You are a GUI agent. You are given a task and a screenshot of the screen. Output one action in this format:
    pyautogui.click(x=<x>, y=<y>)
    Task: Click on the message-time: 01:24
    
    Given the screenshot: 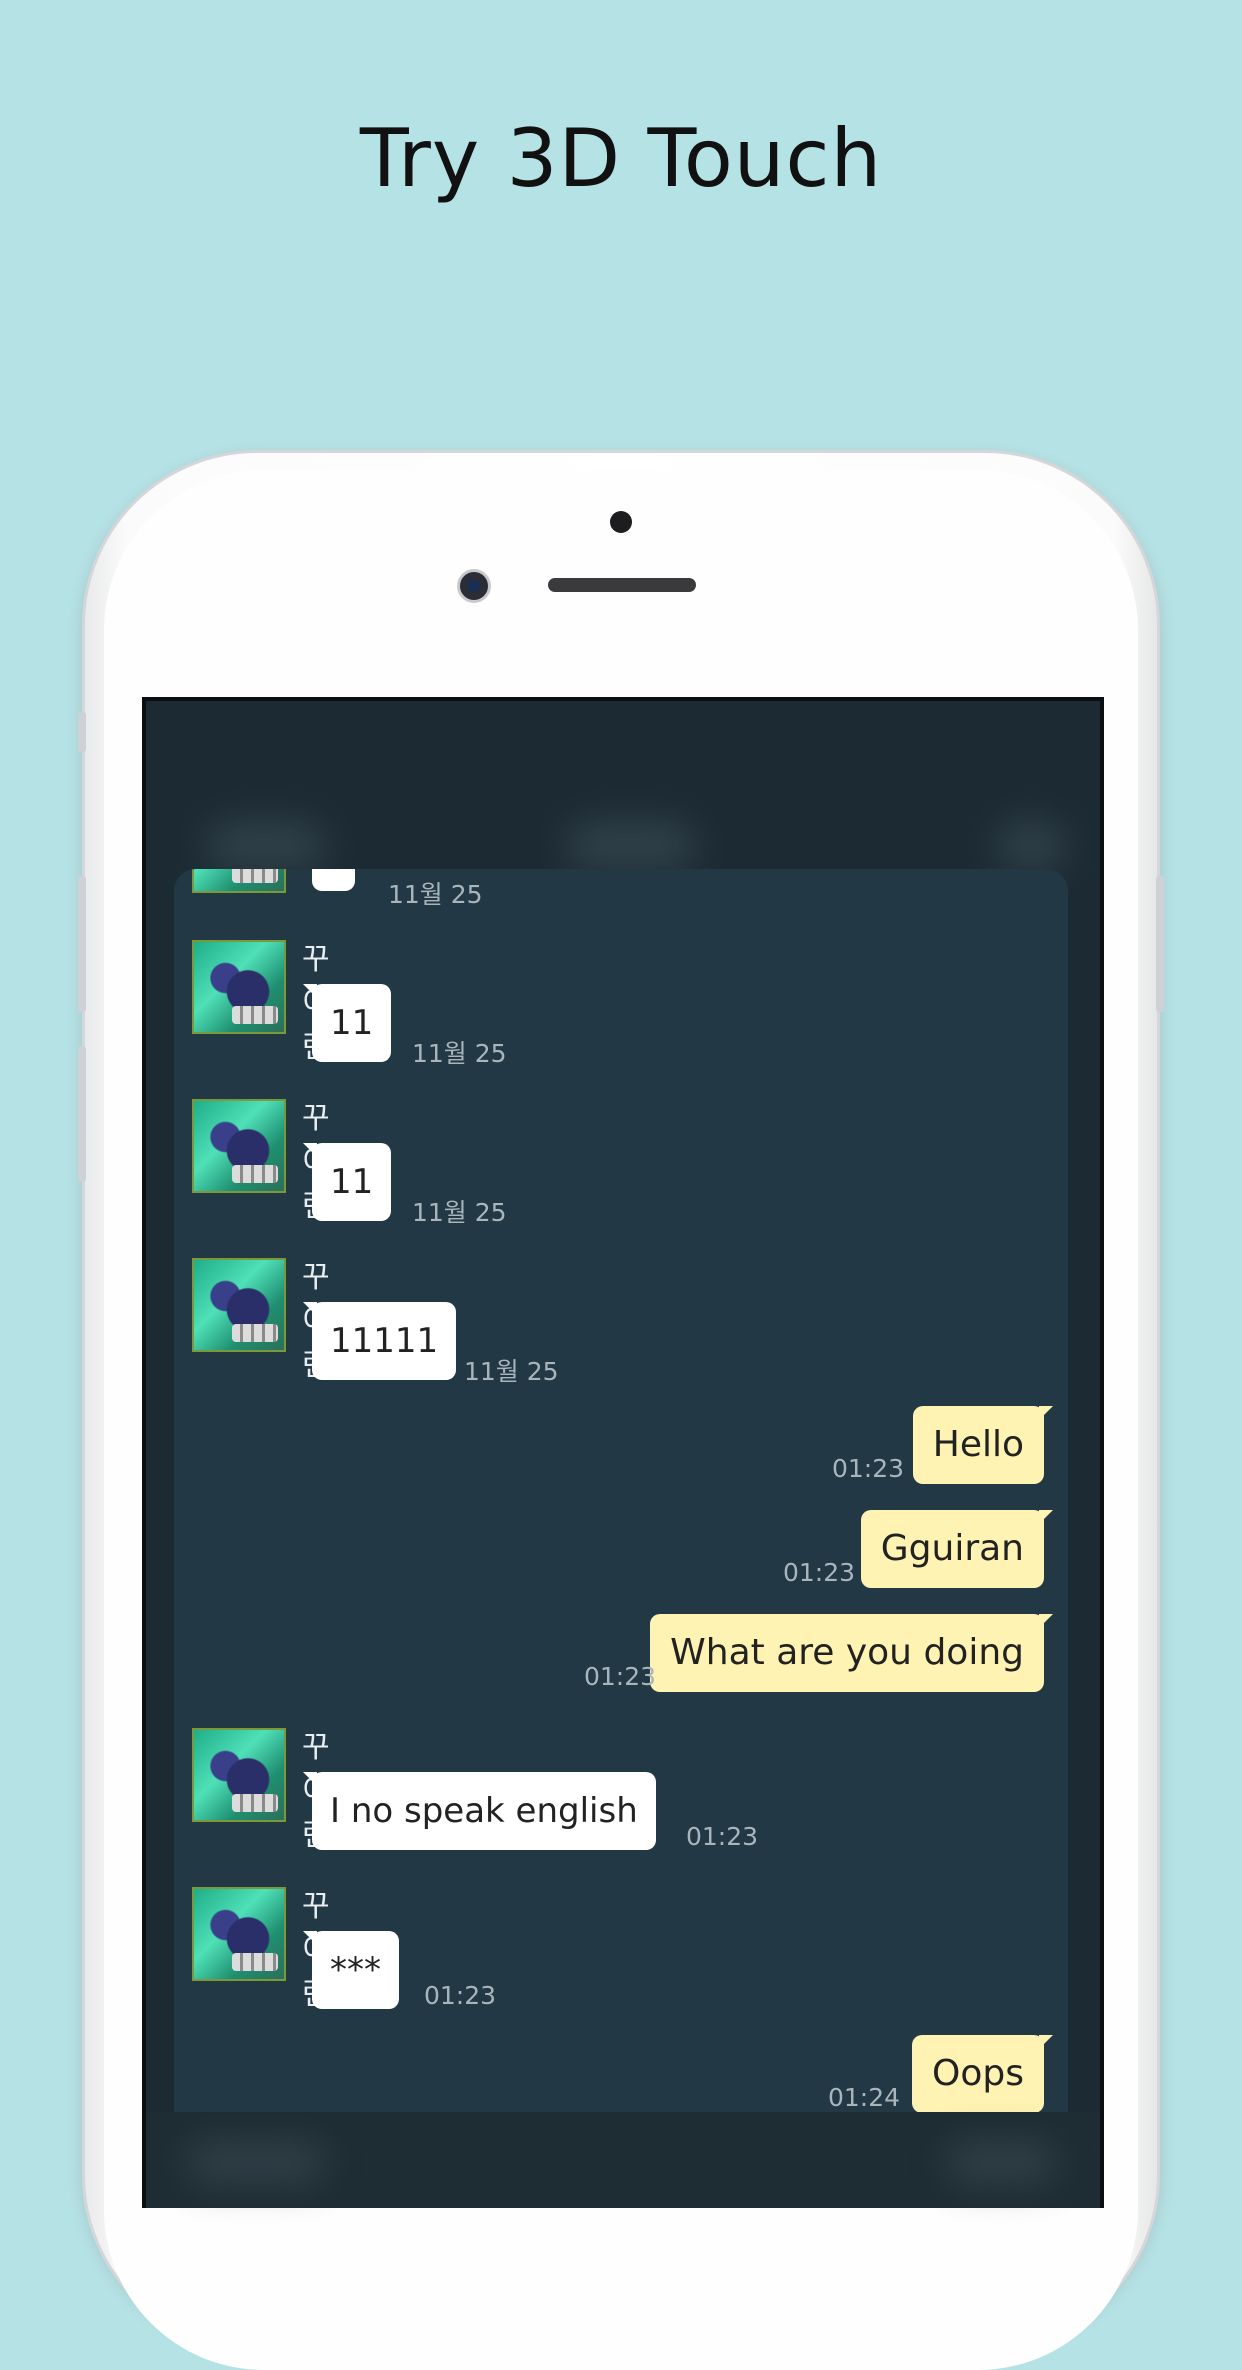 What is the action you would take?
    pyautogui.click(x=863, y=2097)
    